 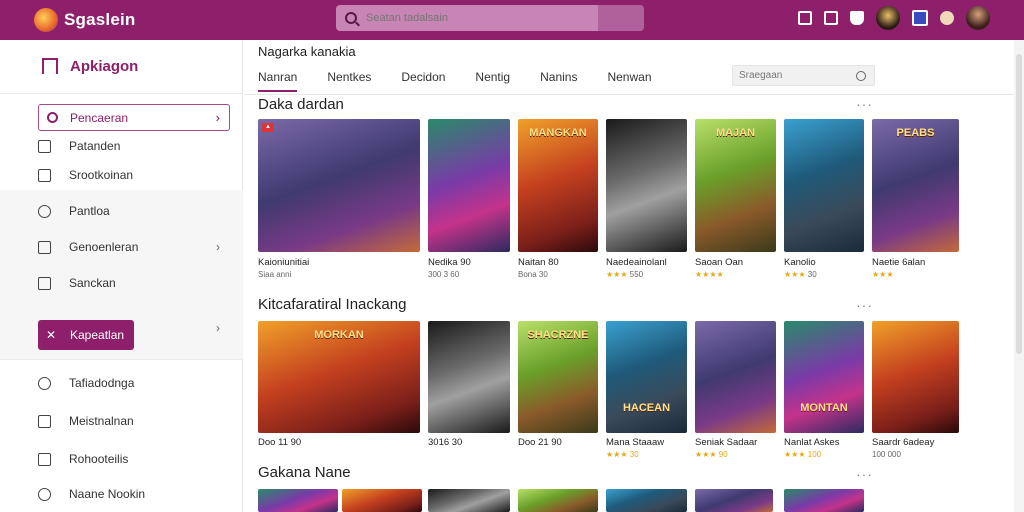 I want to click on game-title: Nedika 90, so click(x=449, y=262).